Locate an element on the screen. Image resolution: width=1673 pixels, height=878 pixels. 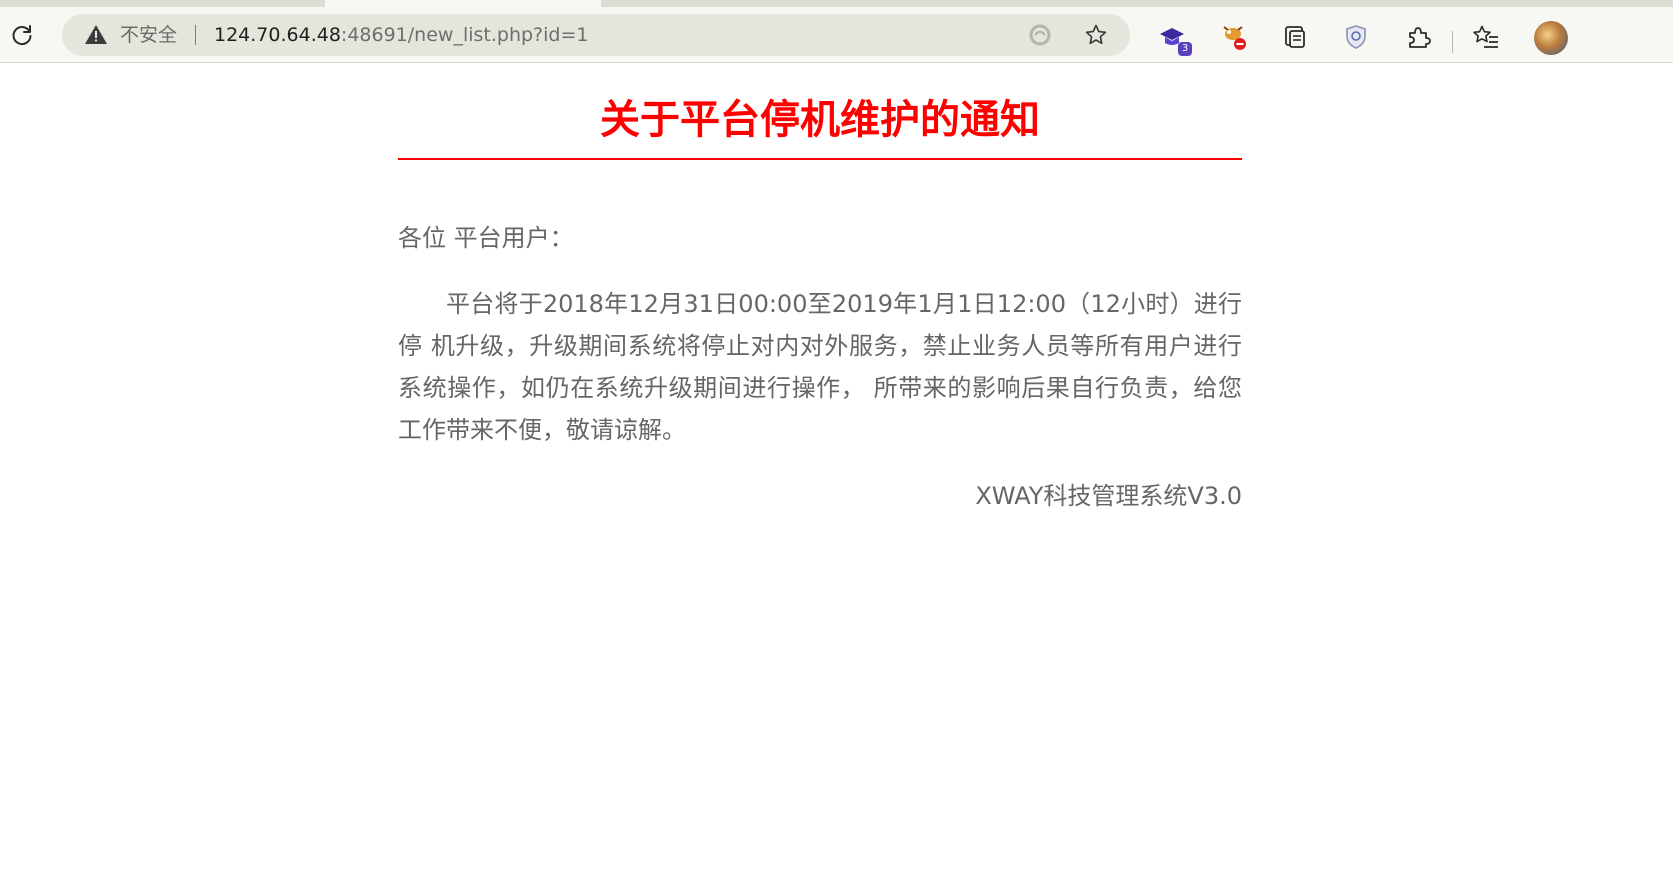
puzzle-icon is located at coordinates (1418, 37).